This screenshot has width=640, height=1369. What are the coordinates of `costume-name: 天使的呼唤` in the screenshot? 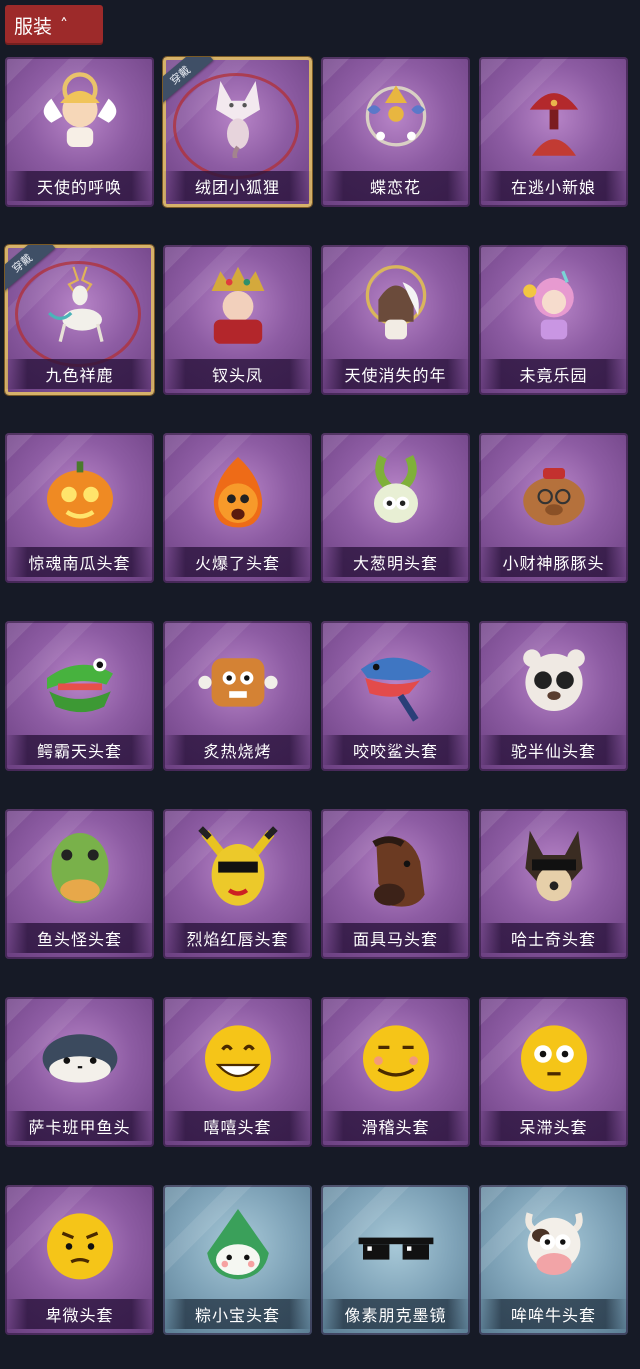 It's located at (79, 186).